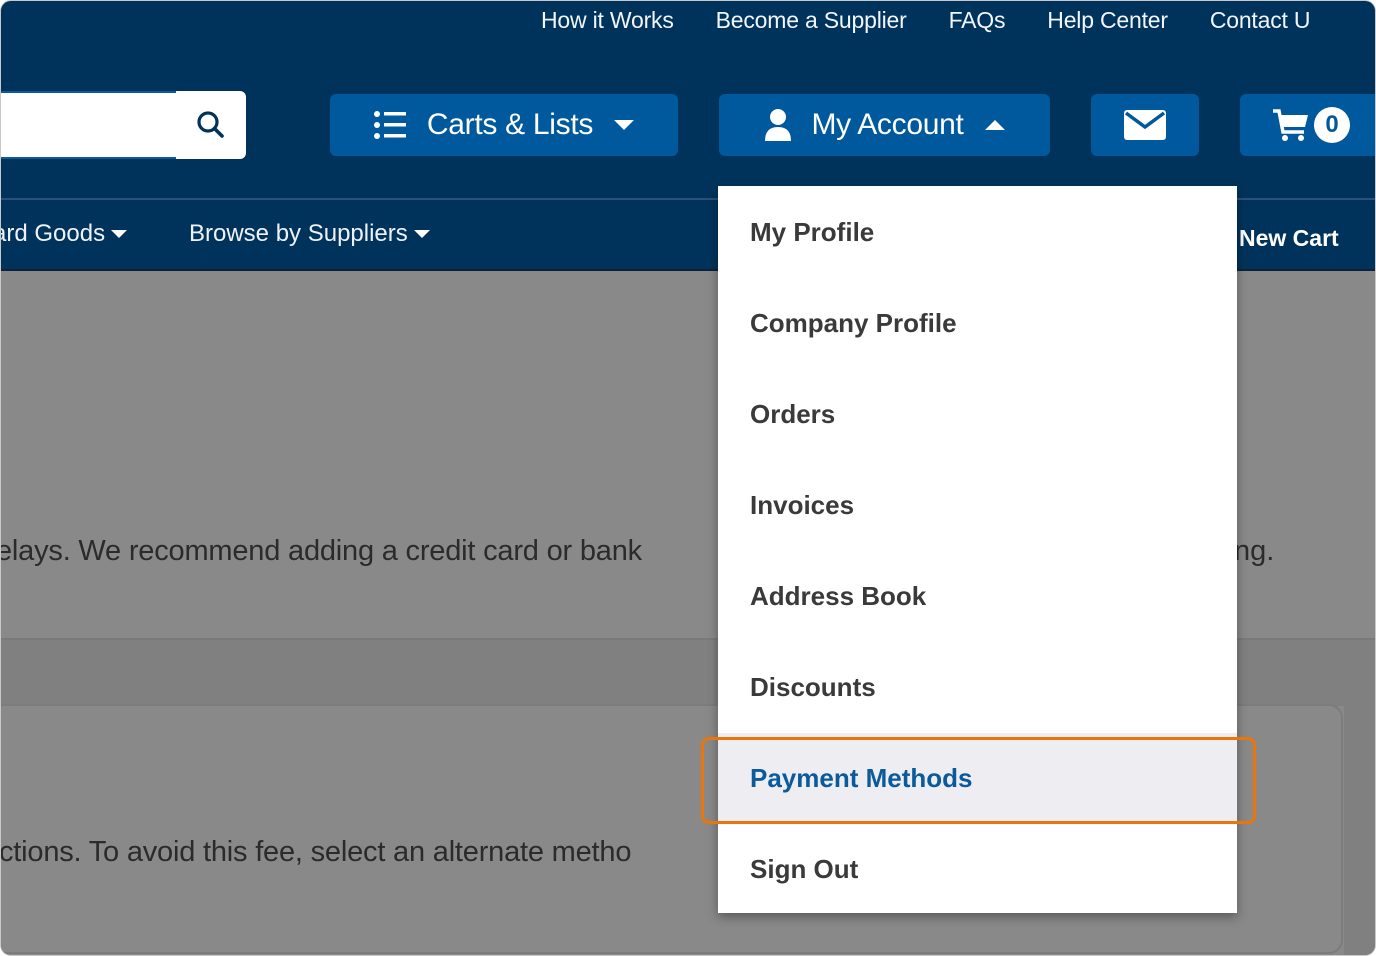 The width and height of the screenshot is (1376, 956). Describe the element at coordinates (510, 124) in the screenshot. I see `carts-lists-label: Carts & Lists` at that location.